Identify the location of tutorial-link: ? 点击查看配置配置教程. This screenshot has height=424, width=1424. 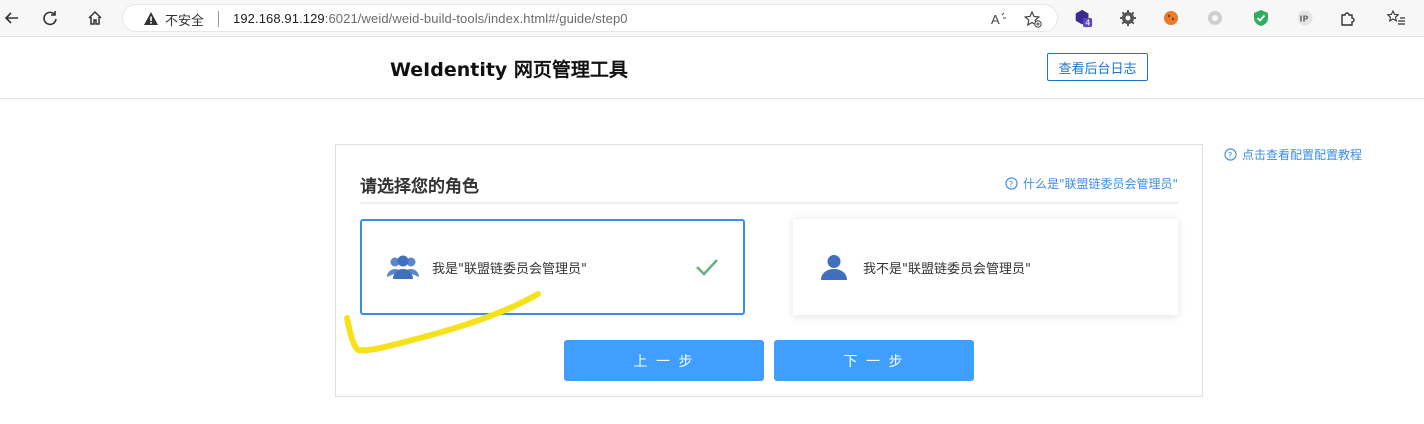
(1293, 154).